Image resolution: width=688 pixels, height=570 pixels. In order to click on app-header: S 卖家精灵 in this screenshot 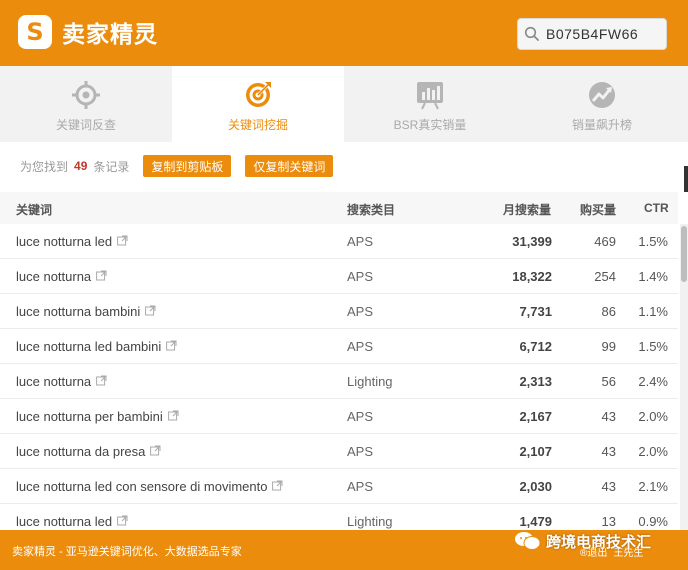, I will do `click(344, 33)`.